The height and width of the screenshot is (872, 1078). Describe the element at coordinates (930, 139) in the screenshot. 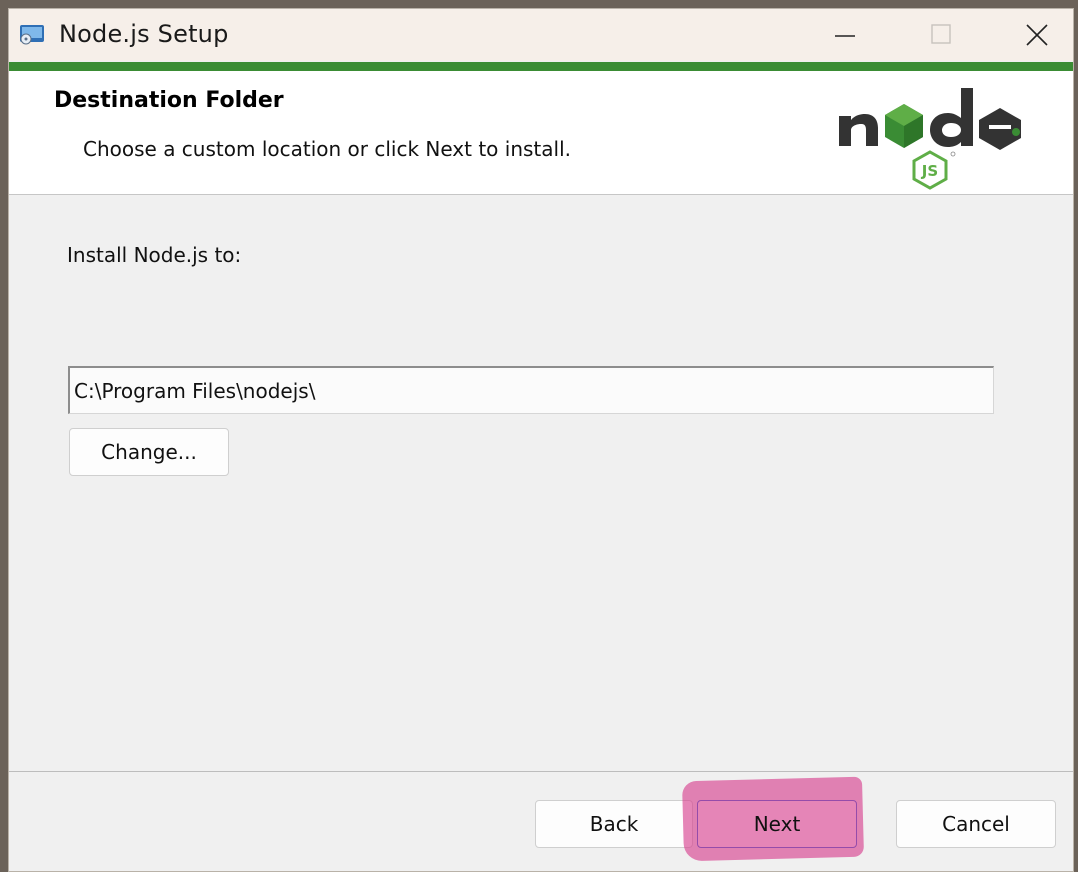

I see `nodejs-logo: JS` at that location.